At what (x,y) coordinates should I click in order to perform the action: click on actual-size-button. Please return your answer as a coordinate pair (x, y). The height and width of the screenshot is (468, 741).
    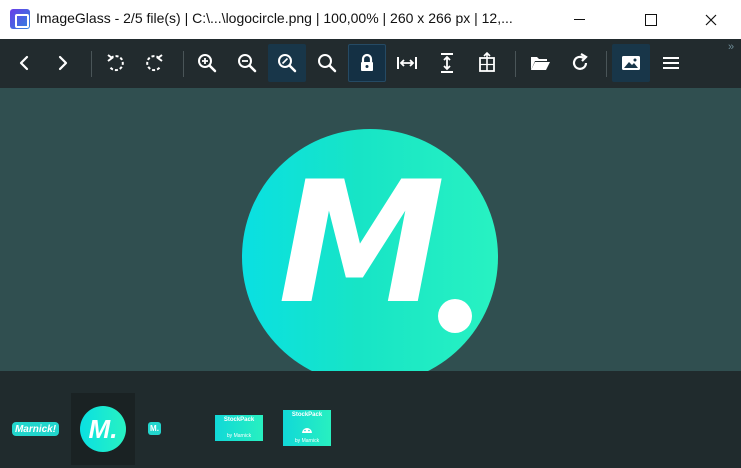
    Looking at the image, I should click on (327, 63).